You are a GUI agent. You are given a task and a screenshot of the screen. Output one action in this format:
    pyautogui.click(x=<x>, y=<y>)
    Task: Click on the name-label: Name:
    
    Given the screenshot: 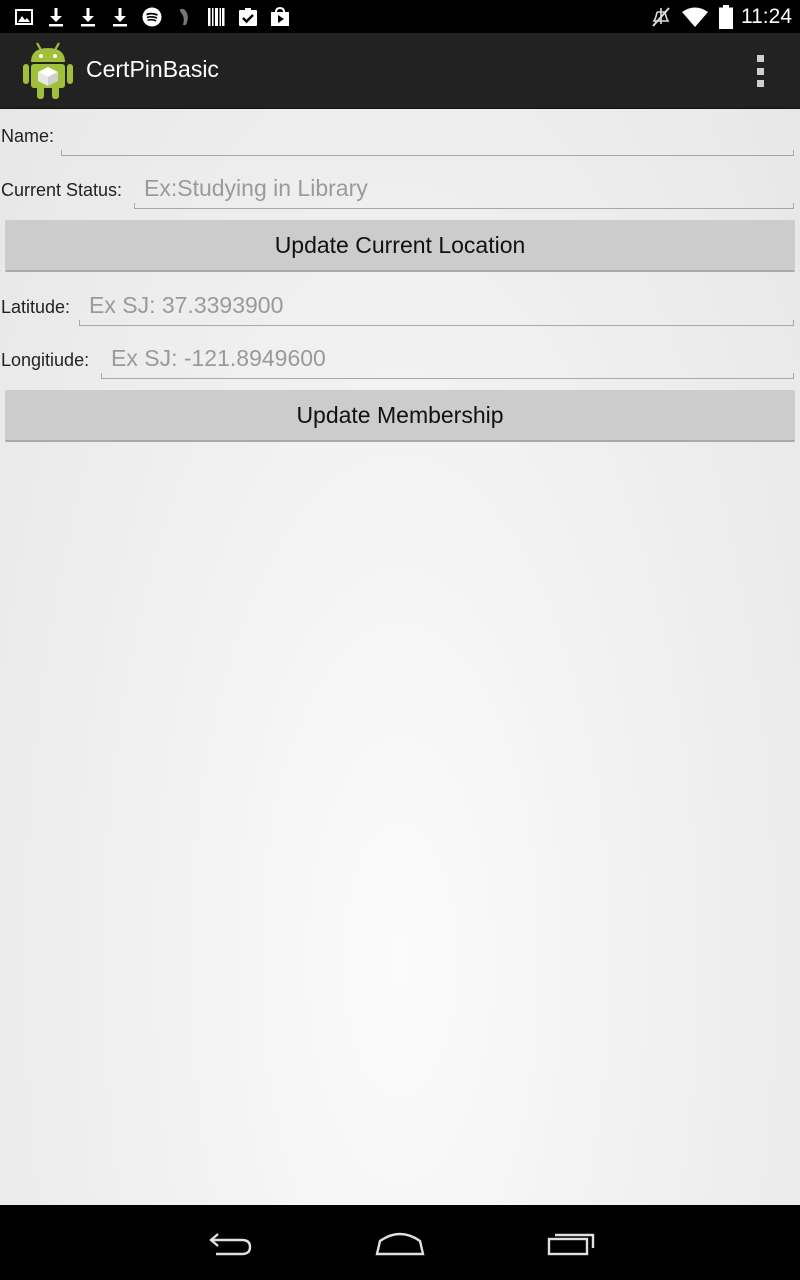 What is the action you would take?
    pyautogui.click(x=28, y=136)
    